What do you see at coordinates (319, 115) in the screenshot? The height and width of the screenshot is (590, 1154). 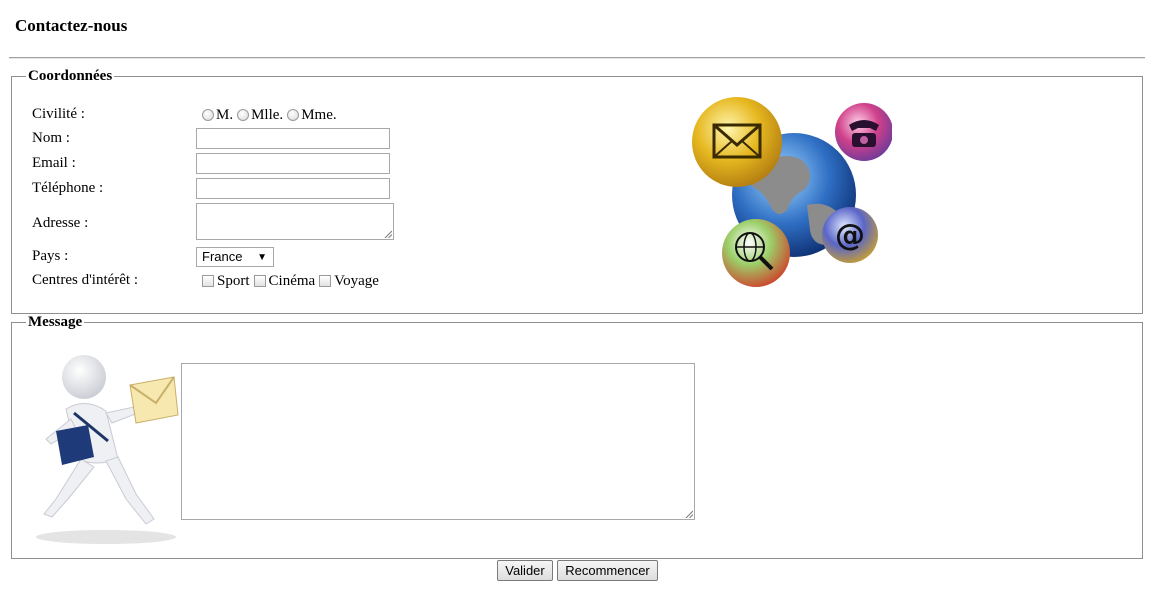 I see `civilite-option-label: Mme.` at bounding box center [319, 115].